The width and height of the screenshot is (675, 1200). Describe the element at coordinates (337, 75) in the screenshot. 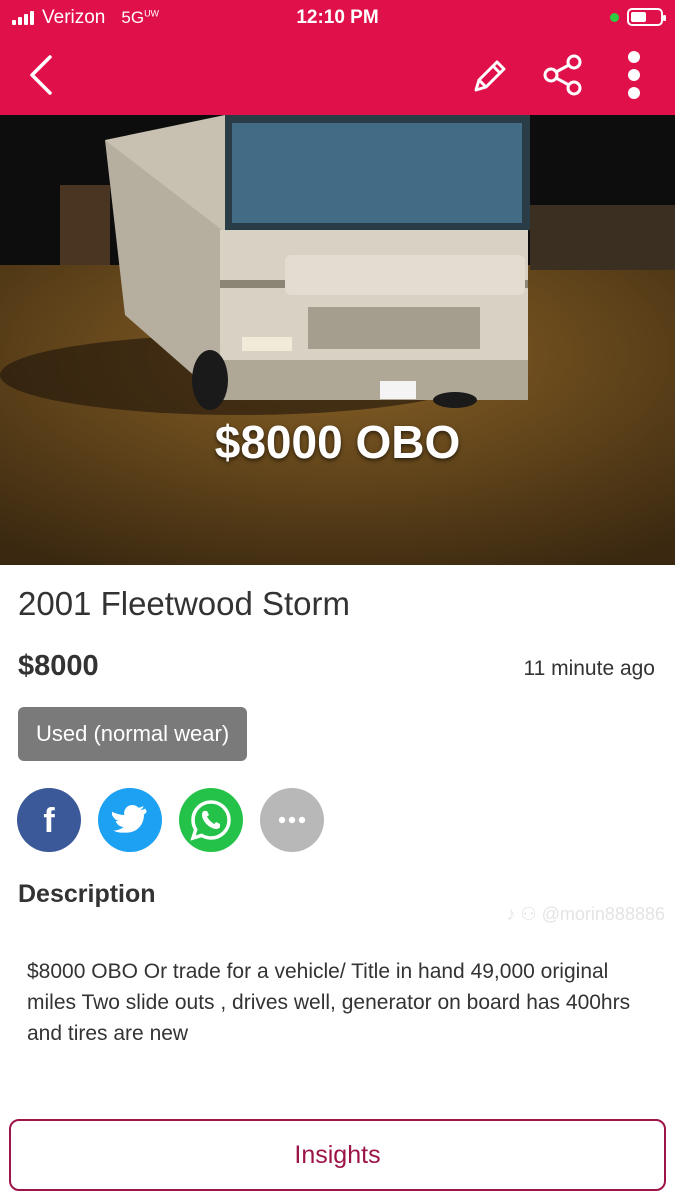

I see `app-bar` at that location.